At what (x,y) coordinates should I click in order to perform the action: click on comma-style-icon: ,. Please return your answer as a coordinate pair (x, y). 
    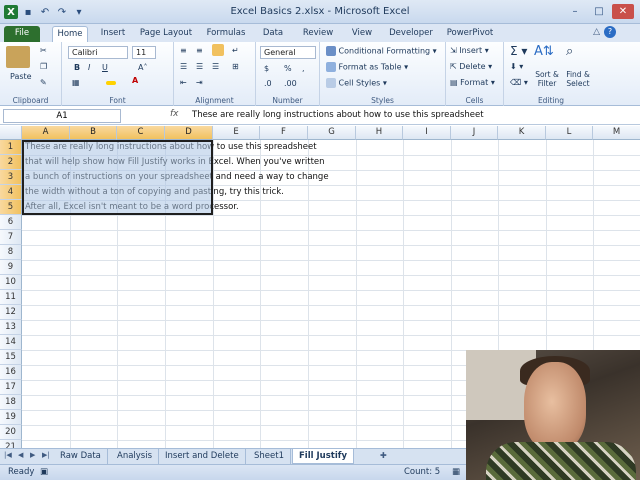
    Looking at the image, I should click on (303, 68).